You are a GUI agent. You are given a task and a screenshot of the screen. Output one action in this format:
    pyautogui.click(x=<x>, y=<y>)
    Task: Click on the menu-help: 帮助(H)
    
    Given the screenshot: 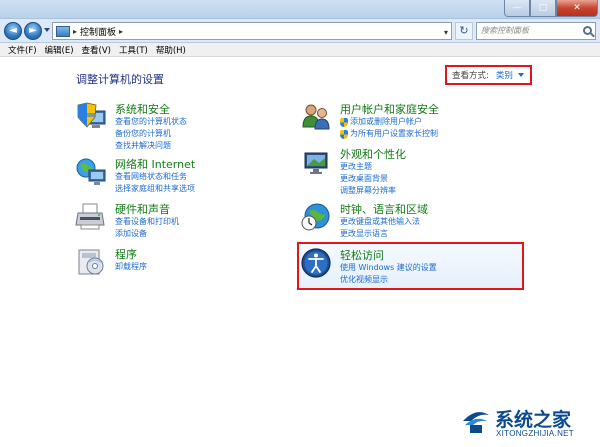 What is the action you would take?
    pyautogui.click(x=171, y=50)
    